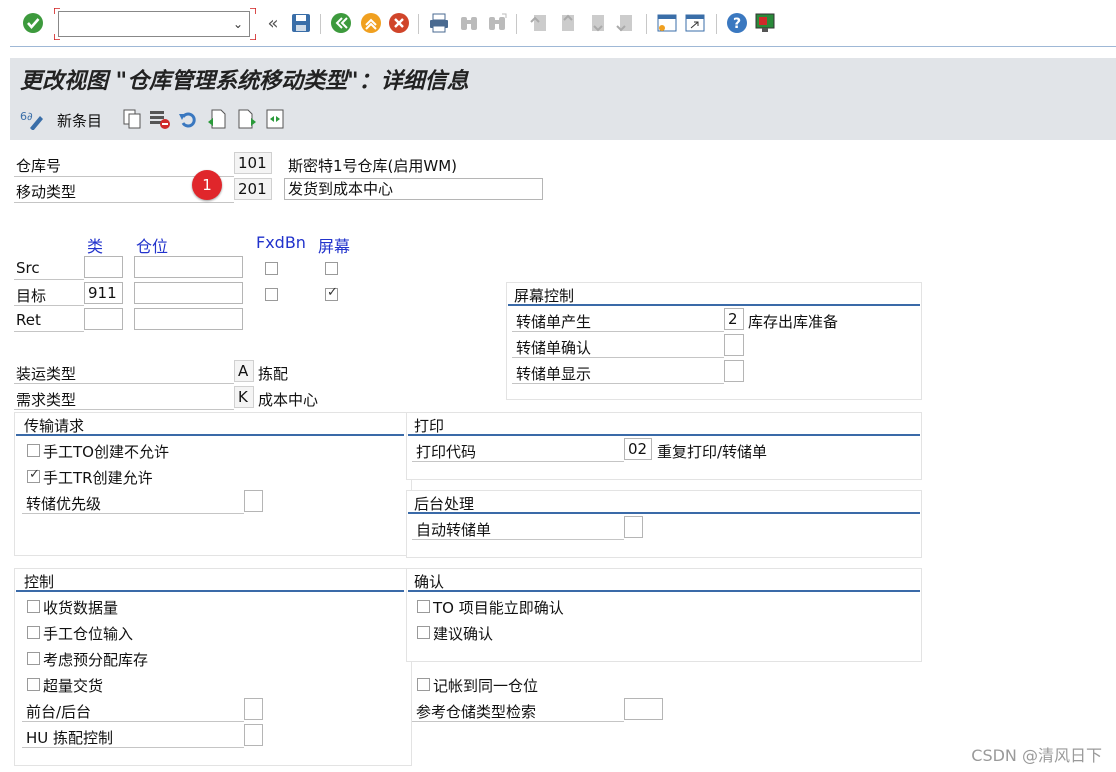  What do you see at coordinates (373, 166) in the screenshot?
I see `warehouse-description: 斯密特1号仓库(启用WM)` at bounding box center [373, 166].